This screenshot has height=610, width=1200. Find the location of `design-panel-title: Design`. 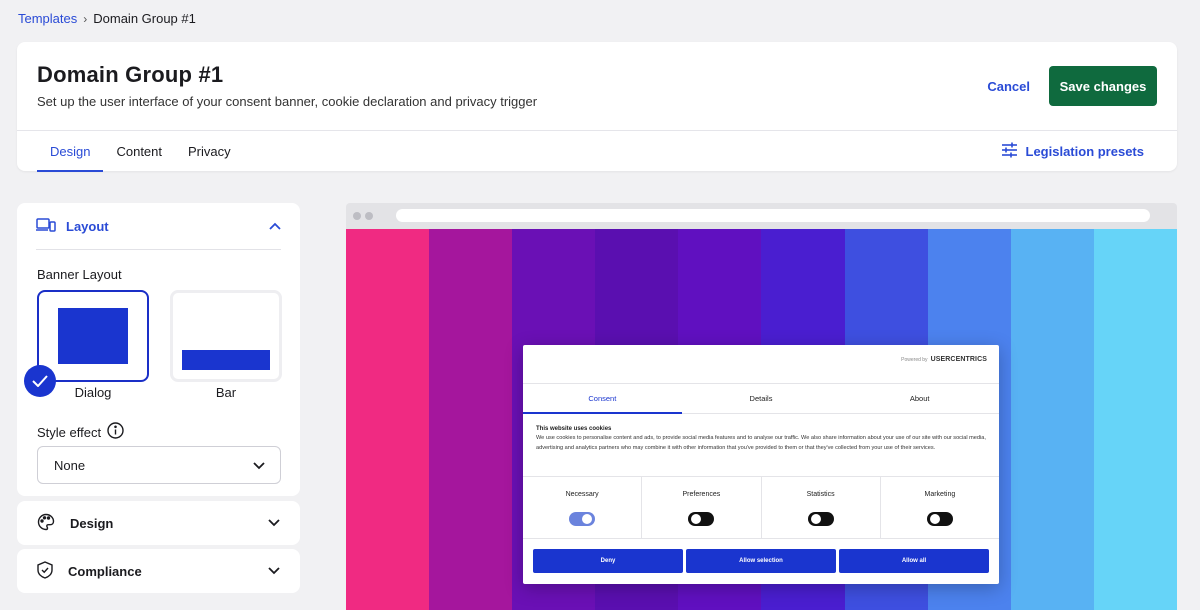

design-panel-title: Design is located at coordinates (92, 523).